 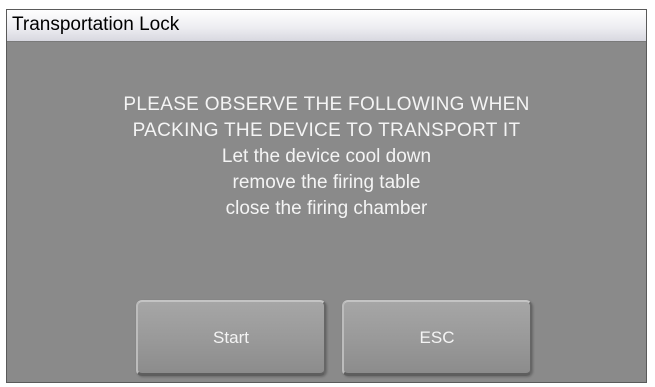 I want to click on start-button-label: Start, so click(x=231, y=337).